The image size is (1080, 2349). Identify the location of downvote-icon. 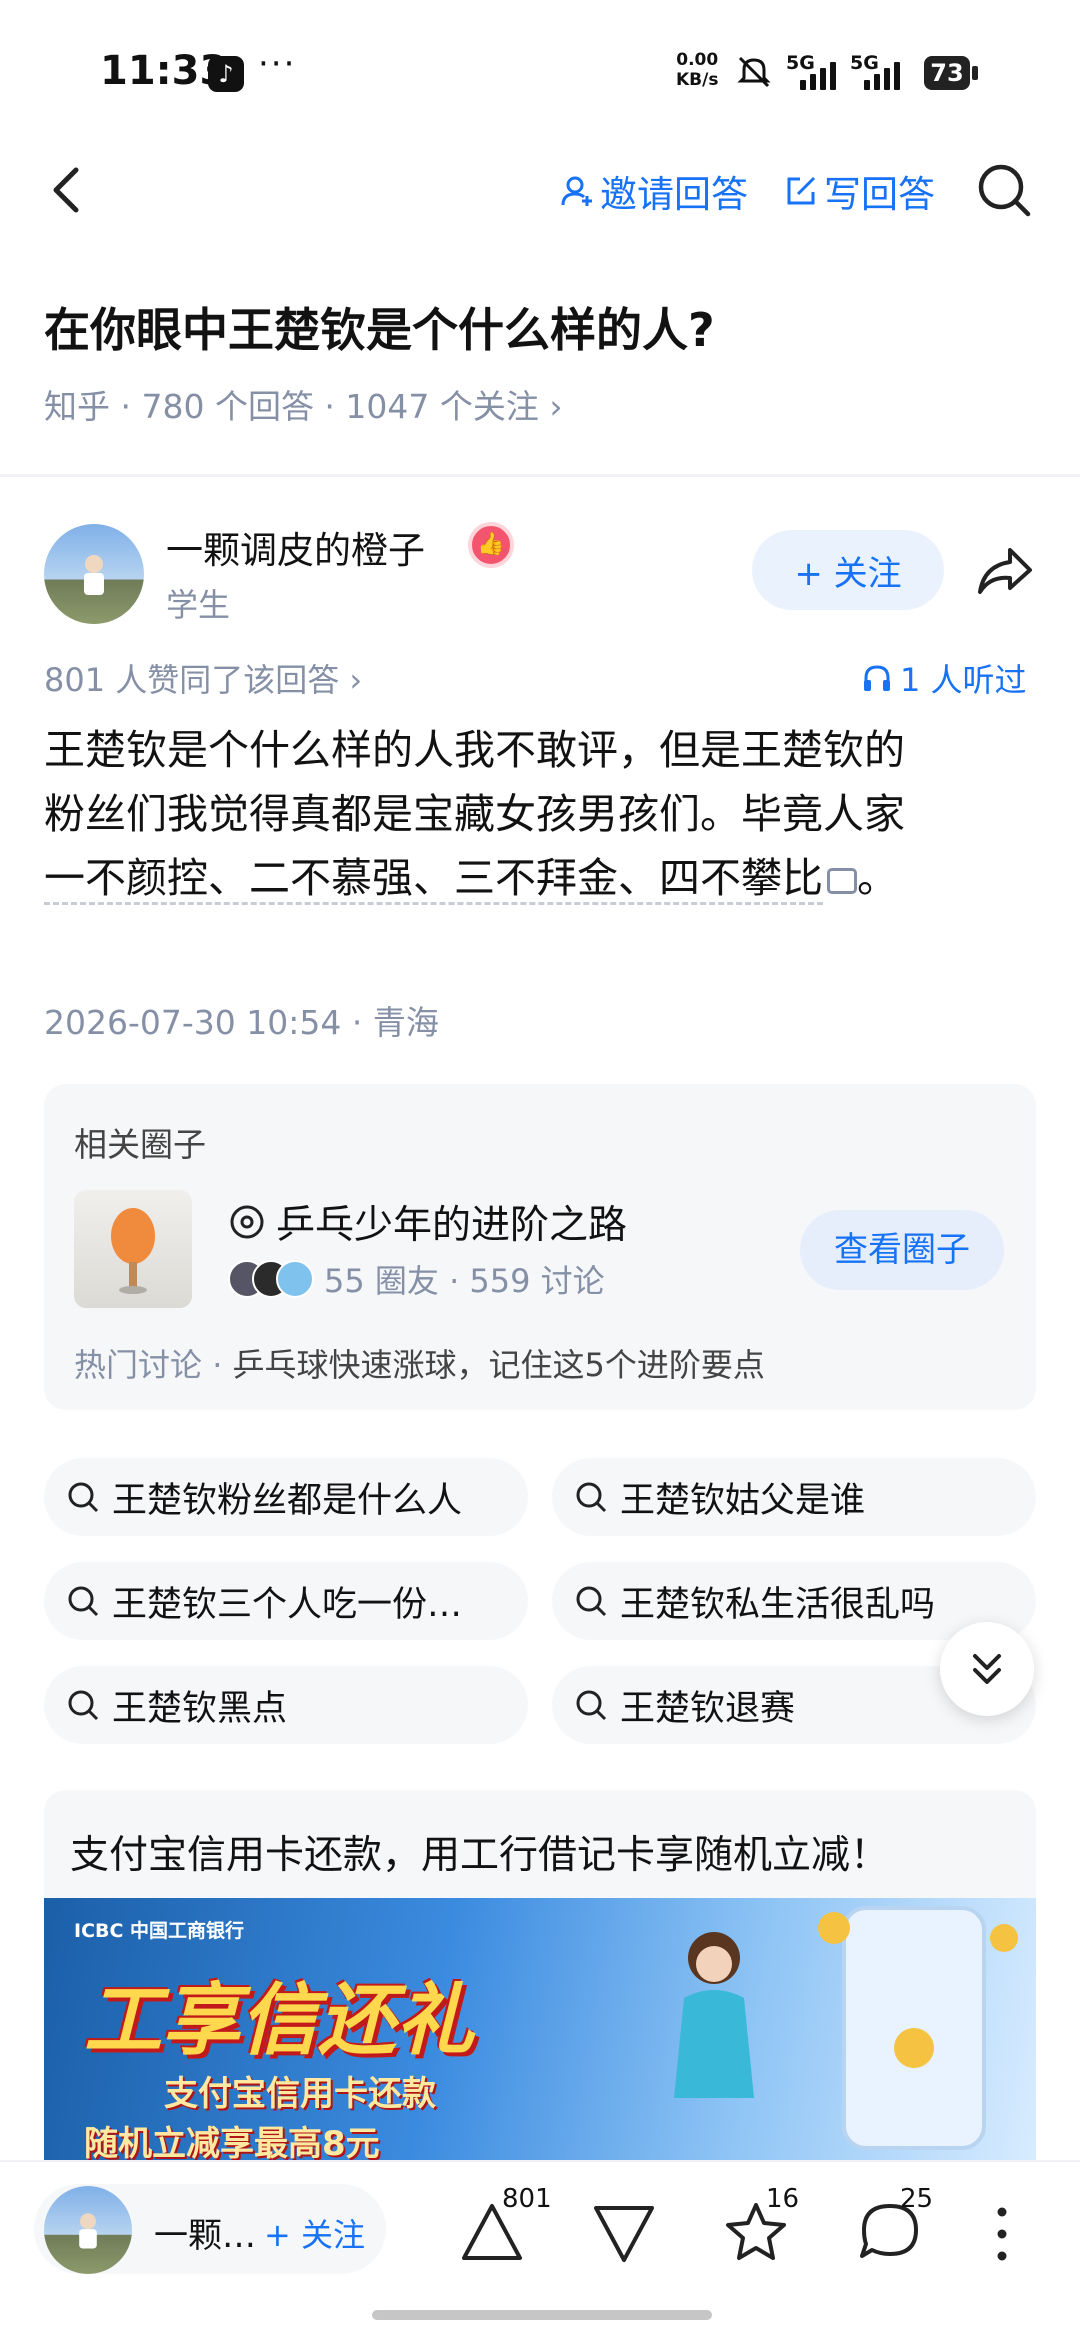
(624, 2234).